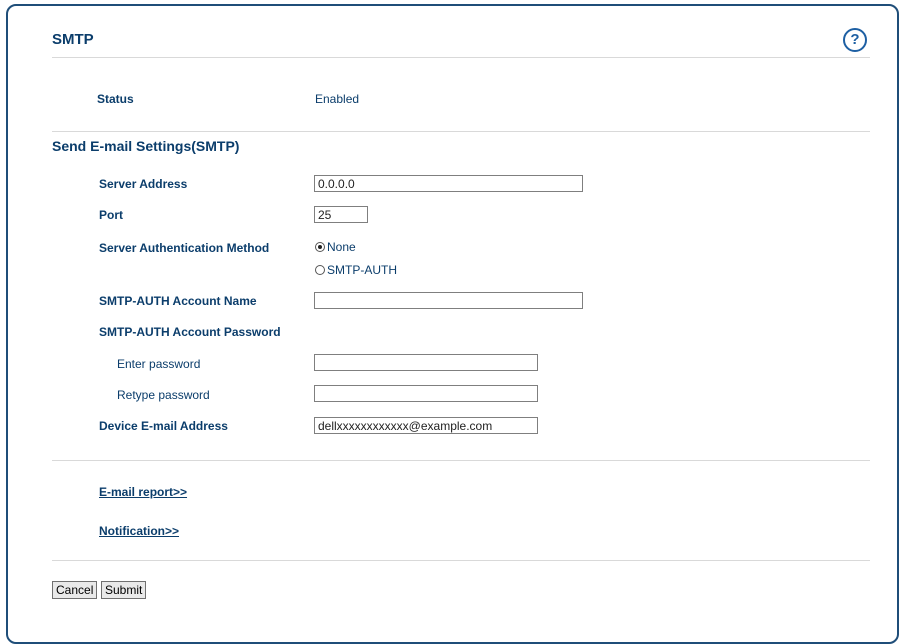  What do you see at coordinates (448, 300) in the screenshot?
I see `account-name-input` at bounding box center [448, 300].